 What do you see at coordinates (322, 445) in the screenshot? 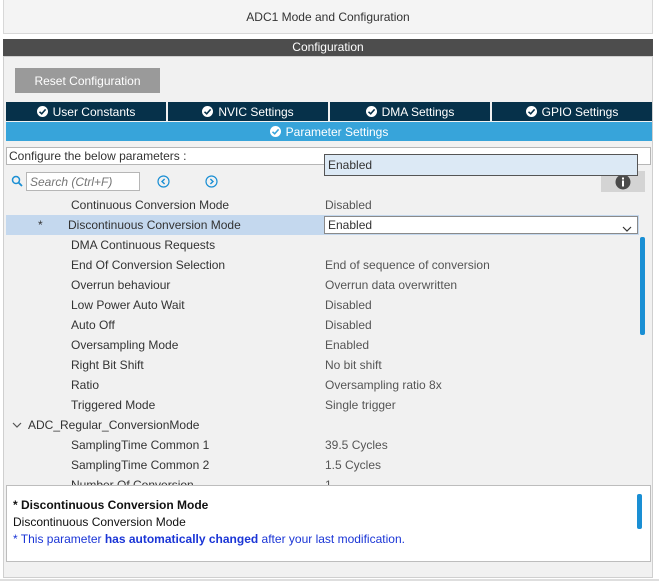
I see `param-row: SamplingTime Common 1 39.5 Cycles` at bounding box center [322, 445].